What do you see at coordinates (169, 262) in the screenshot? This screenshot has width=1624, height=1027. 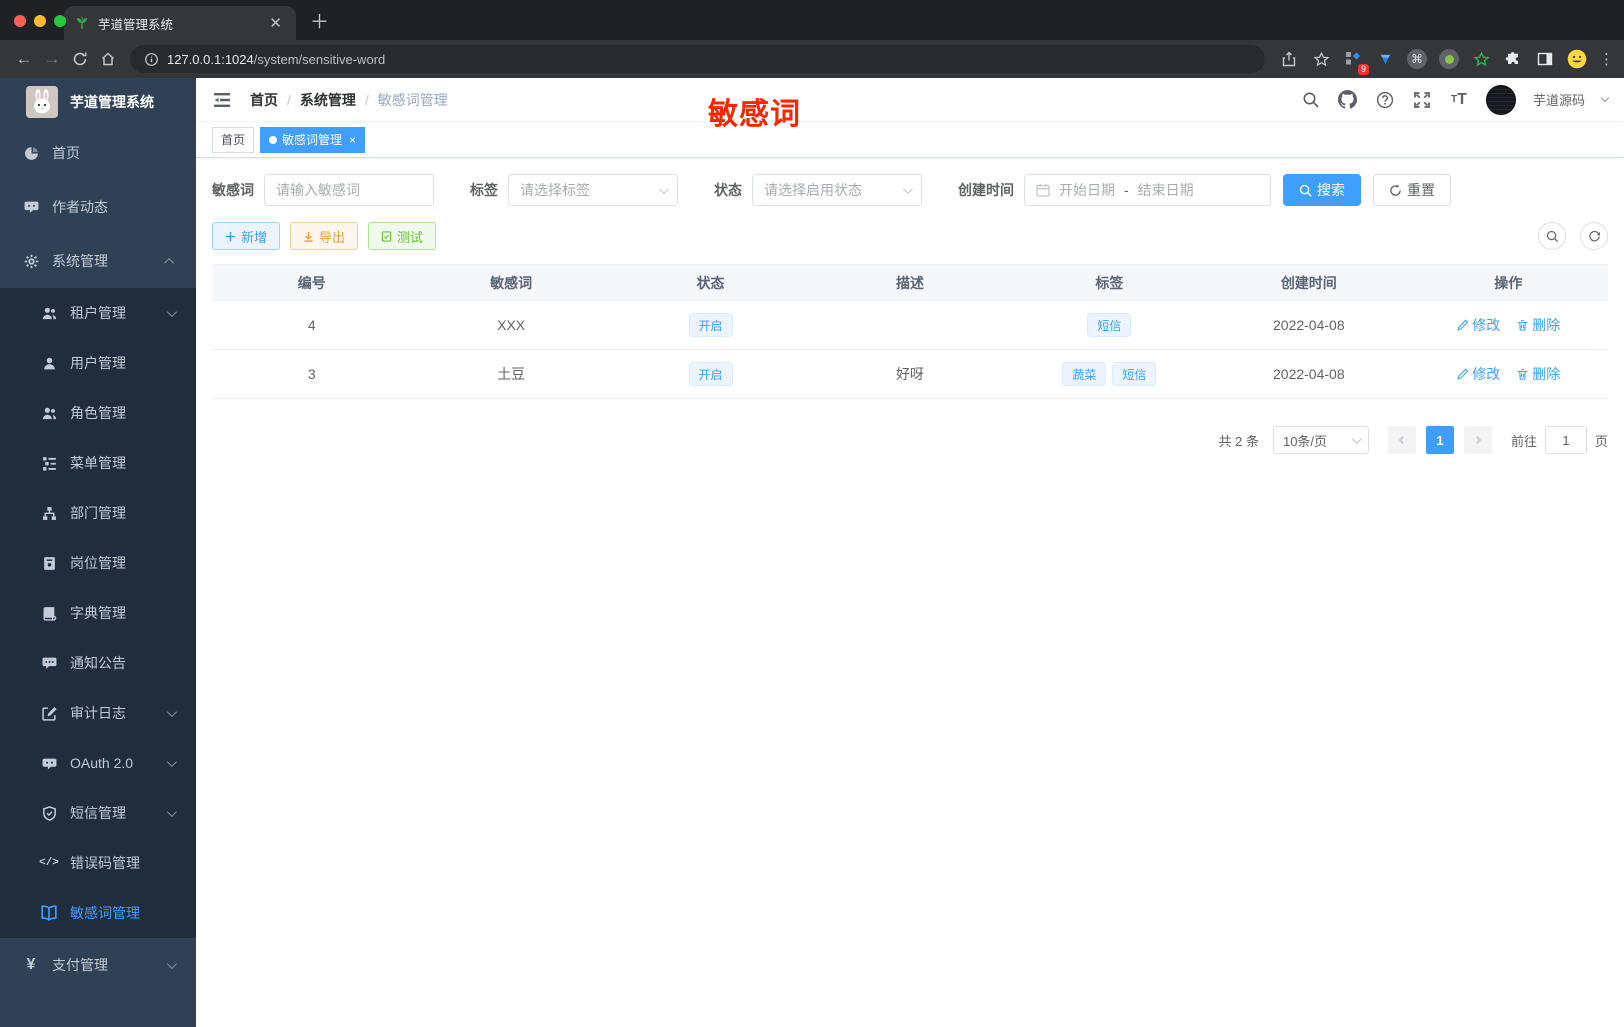 I see `chevron-up-icon` at bounding box center [169, 262].